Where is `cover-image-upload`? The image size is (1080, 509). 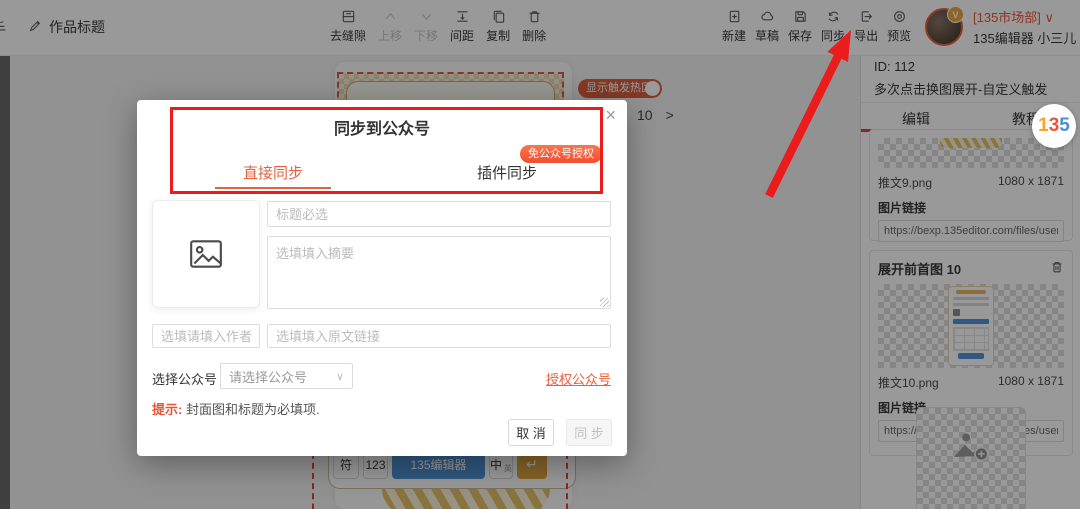
cover-image-upload is located at coordinates (206, 254).